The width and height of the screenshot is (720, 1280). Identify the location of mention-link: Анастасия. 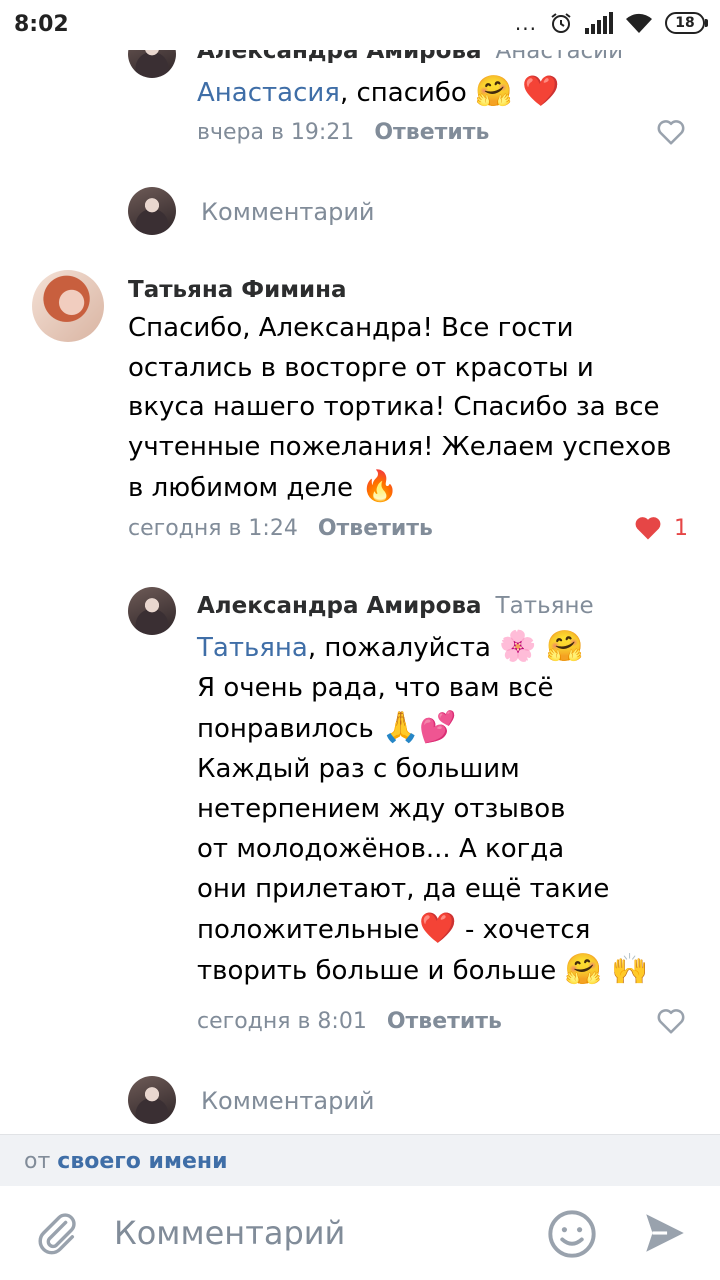
(268, 93).